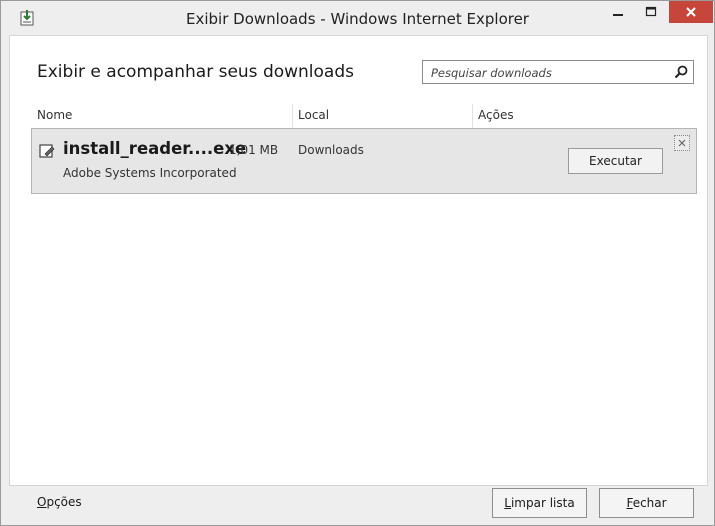 This screenshot has width=715, height=526. What do you see at coordinates (618, 12) in the screenshot?
I see `minimize-button` at bounding box center [618, 12].